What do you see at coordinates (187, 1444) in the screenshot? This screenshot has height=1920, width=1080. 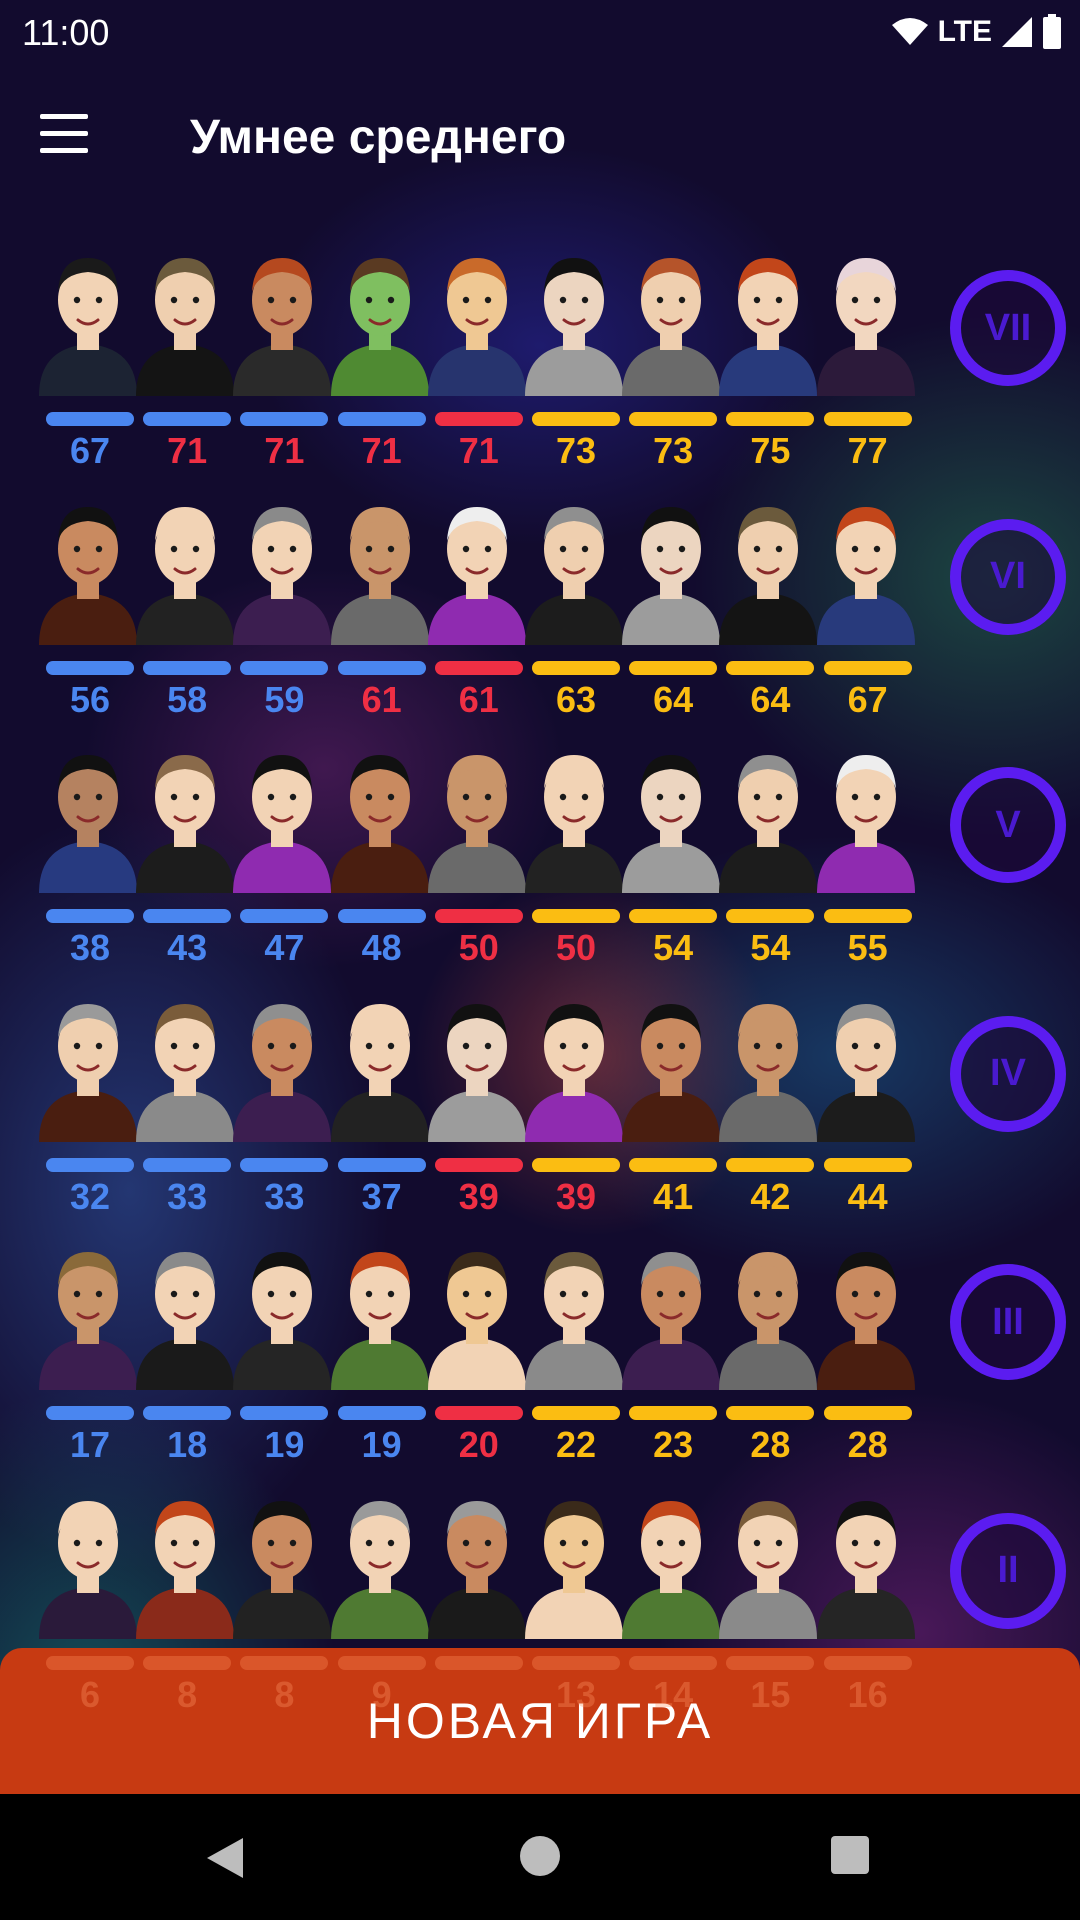 I see `score-value: 18` at bounding box center [187, 1444].